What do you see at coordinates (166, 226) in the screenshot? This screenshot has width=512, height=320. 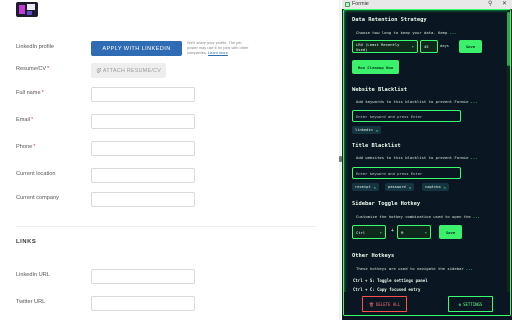 I see `section-divider` at bounding box center [166, 226].